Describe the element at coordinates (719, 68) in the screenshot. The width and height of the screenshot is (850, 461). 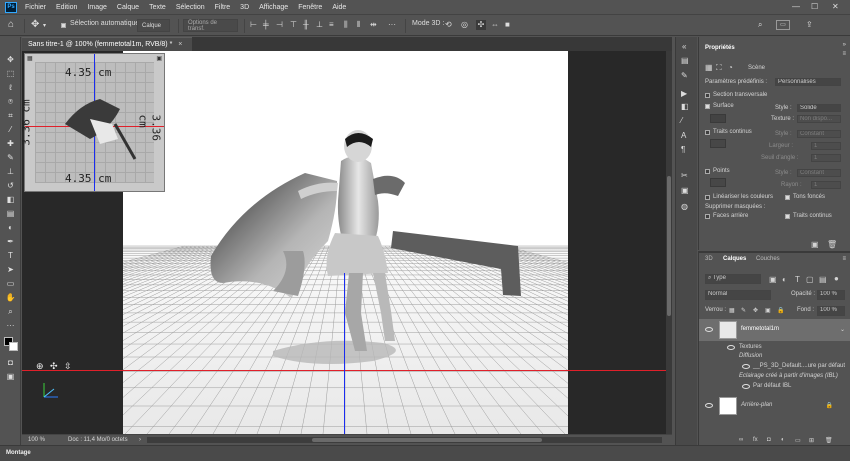
I see `mesh-icon: ⛶` at that location.